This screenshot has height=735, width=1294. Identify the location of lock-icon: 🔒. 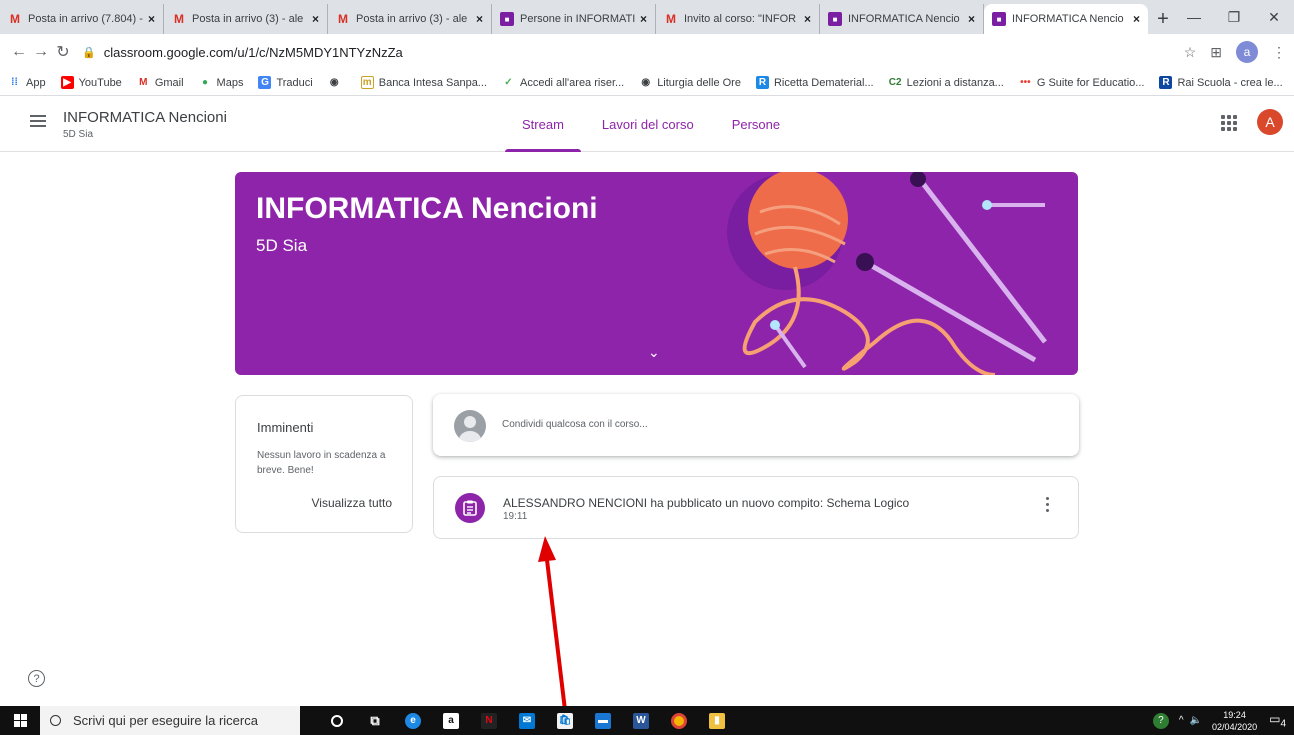
(89, 52).